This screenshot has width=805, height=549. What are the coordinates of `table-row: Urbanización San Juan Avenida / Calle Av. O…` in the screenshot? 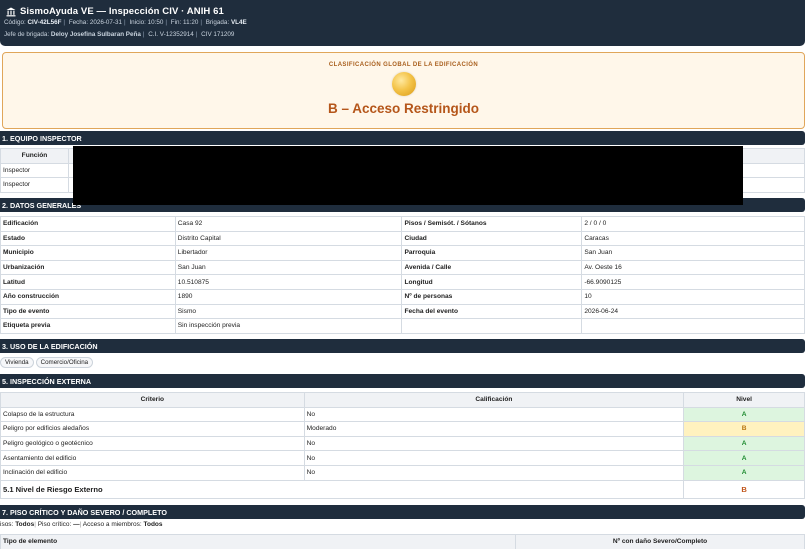 It's located at (402, 267).